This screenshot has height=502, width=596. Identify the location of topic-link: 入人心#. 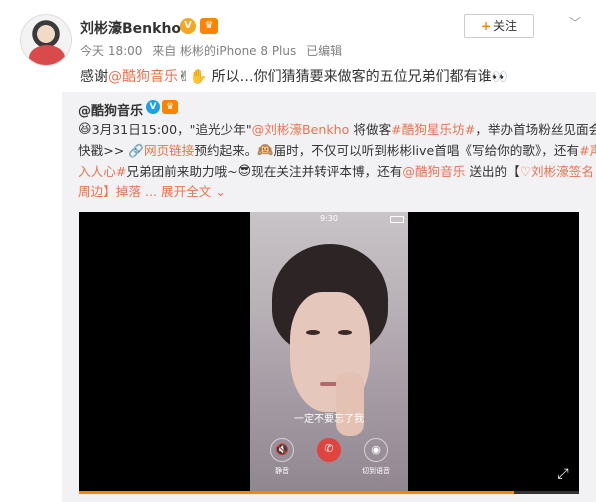
(102, 171).